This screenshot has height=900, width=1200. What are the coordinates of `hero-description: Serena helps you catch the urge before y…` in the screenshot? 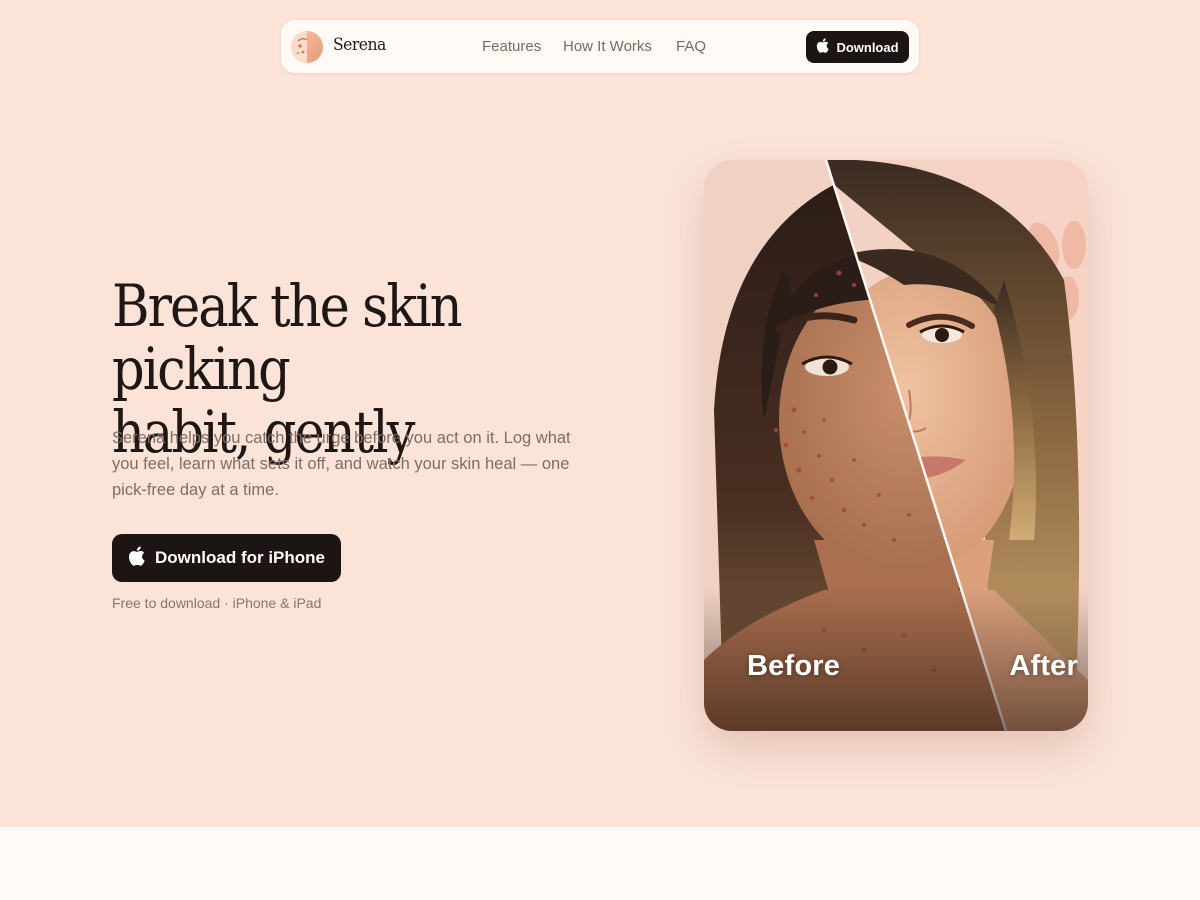 It's located at (341, 464).